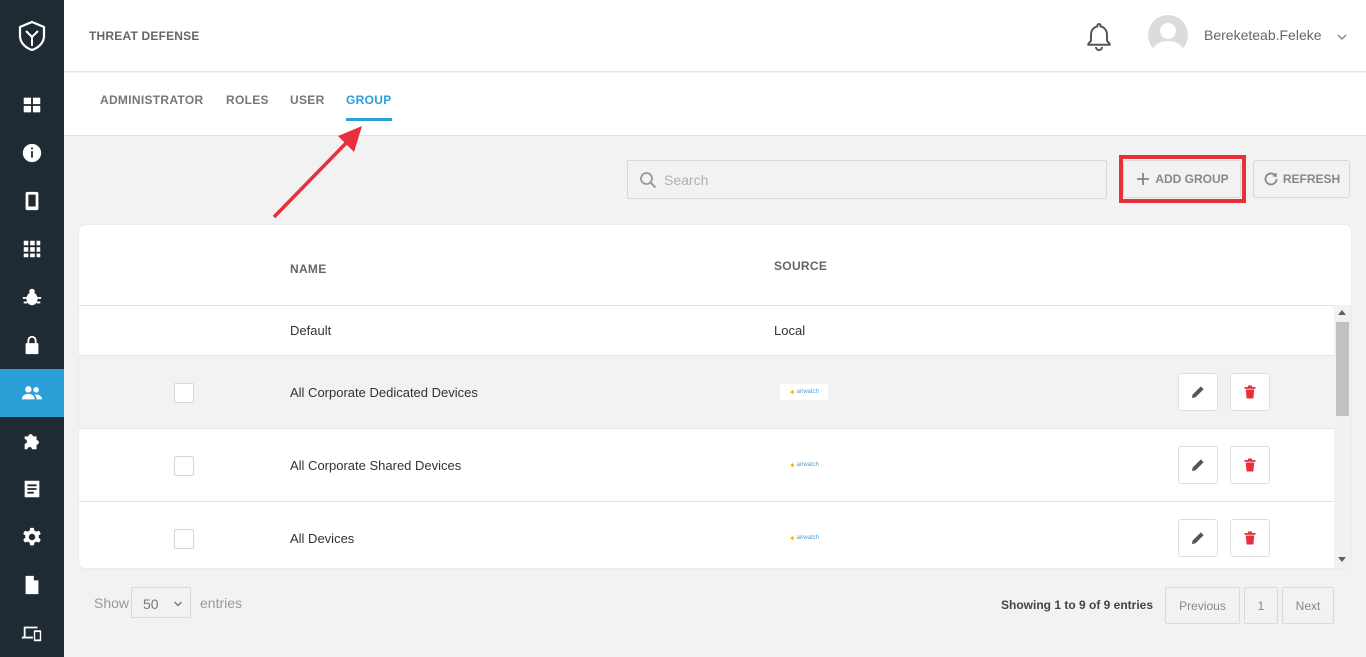  I want to click on next-page-button: Next, so click(1308, 605).